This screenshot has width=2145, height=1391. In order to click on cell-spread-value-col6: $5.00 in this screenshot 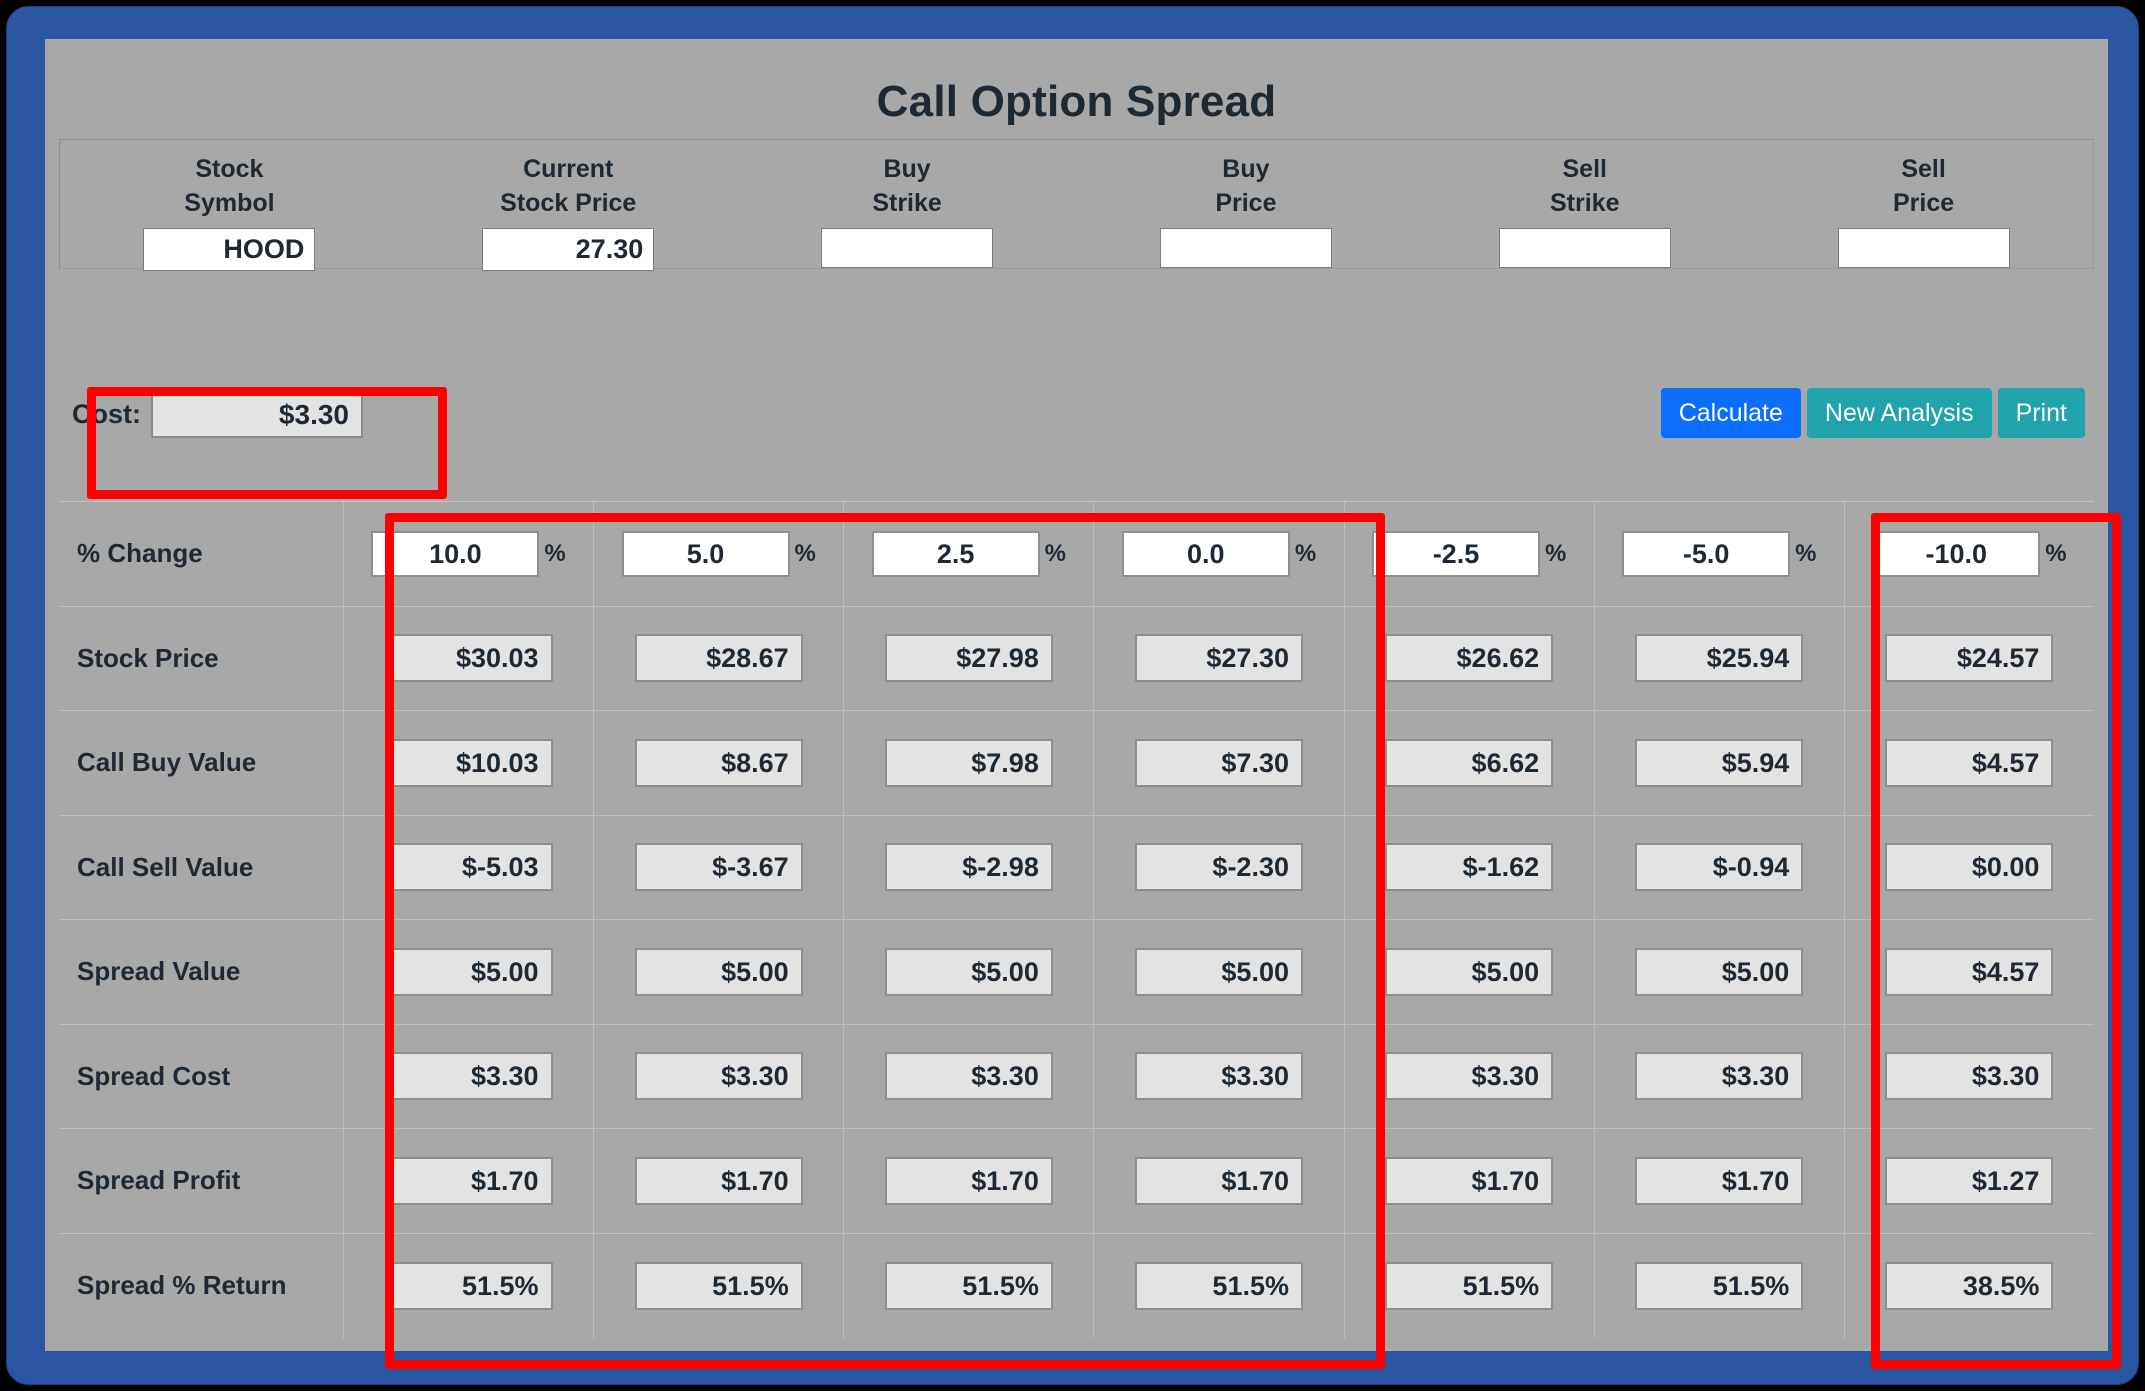, I will do `click(1720, 972)`.